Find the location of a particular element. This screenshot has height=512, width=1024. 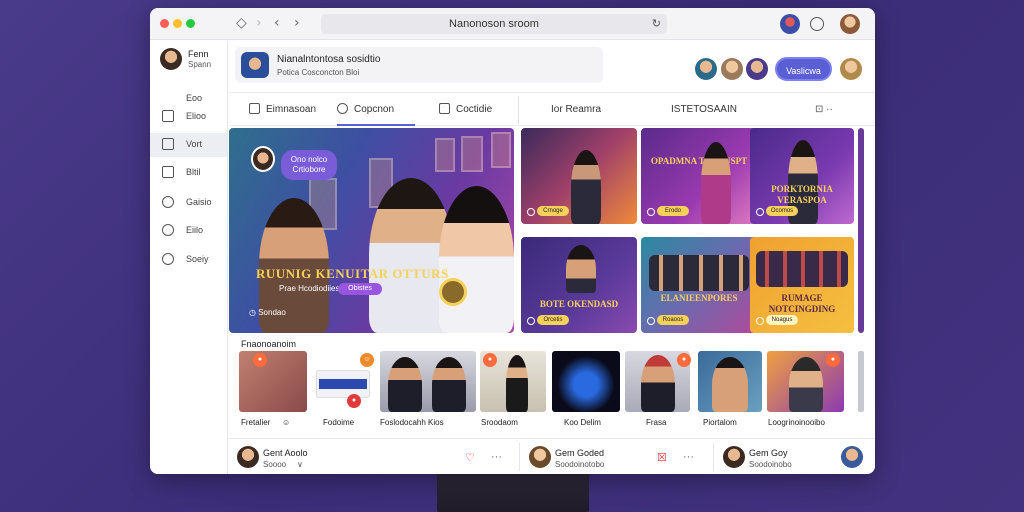

tab-label: Eimnasoan is located at coordinates (291, 109).